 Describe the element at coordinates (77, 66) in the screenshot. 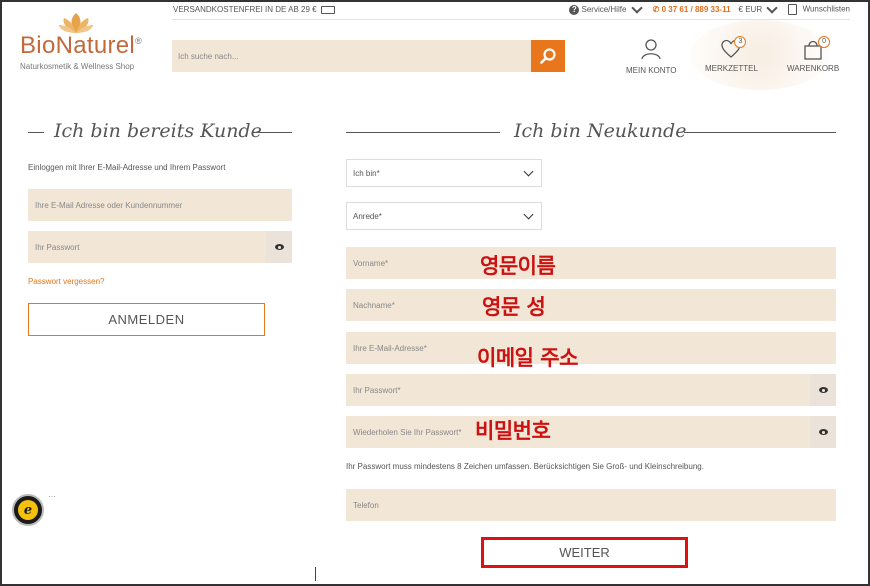

I see `logo-tagline: Naturkosmetik & Wellness Shop` at that location.